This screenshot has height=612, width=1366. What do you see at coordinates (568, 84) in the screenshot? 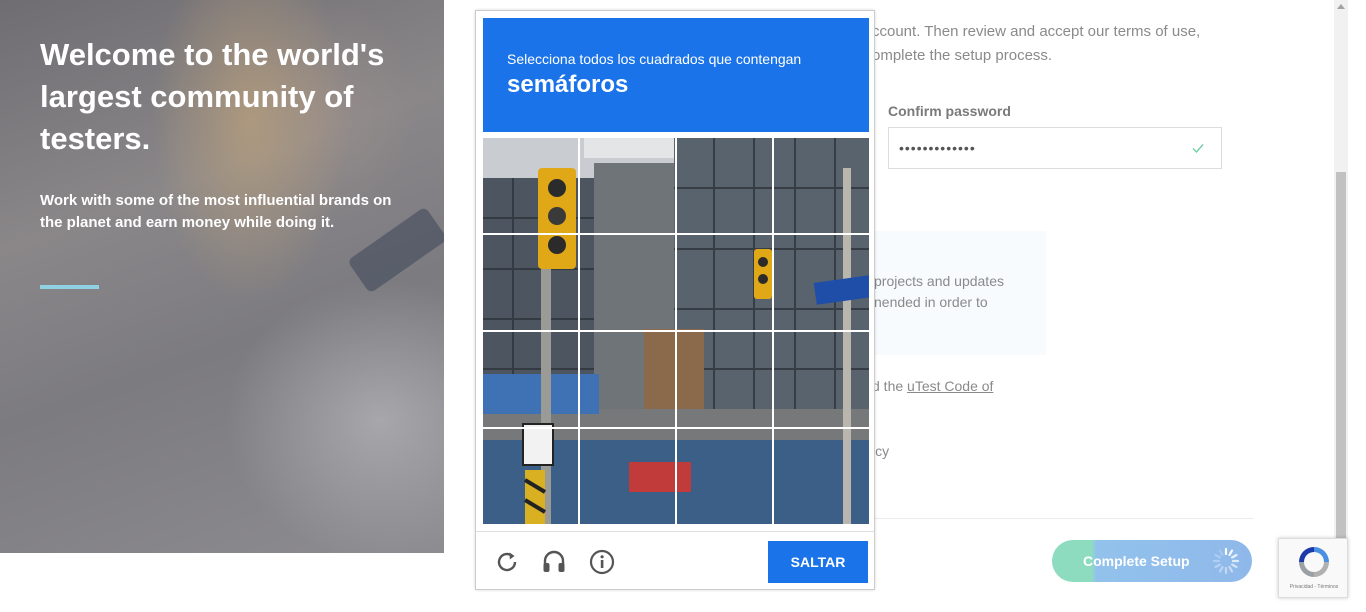
I see `captcha-target: semáforos` at bounding box center [568, 84].